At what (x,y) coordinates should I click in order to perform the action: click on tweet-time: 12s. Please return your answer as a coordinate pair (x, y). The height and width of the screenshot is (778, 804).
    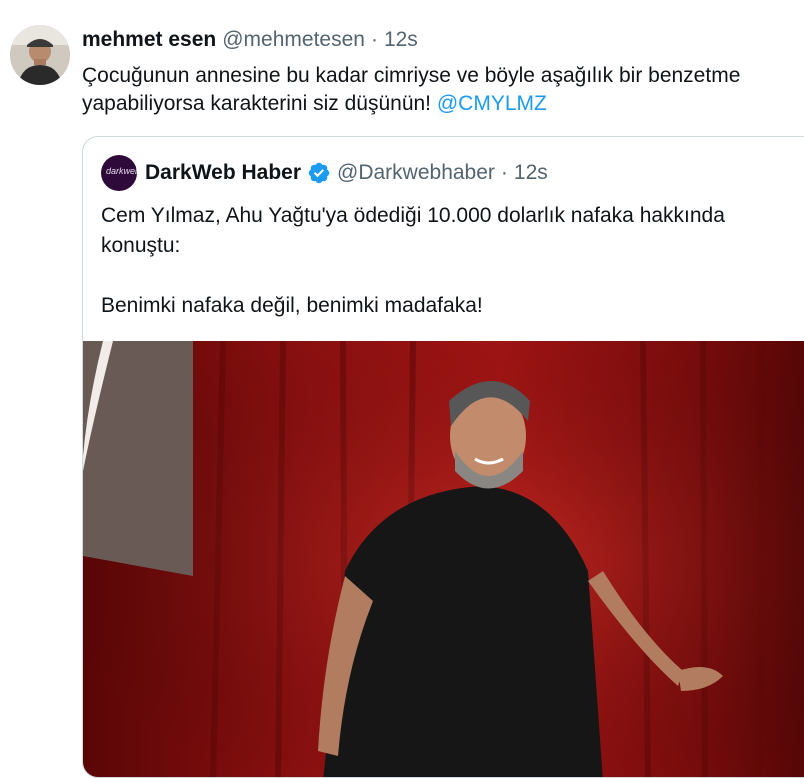
    Looking at the image, I should click on (401, 40).